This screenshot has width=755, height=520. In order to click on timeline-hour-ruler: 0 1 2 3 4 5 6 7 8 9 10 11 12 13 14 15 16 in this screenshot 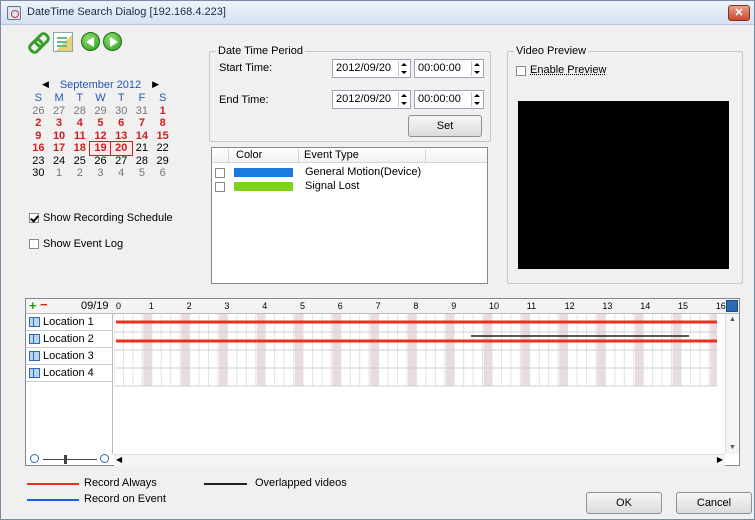, I will do `click(420, 306)`.